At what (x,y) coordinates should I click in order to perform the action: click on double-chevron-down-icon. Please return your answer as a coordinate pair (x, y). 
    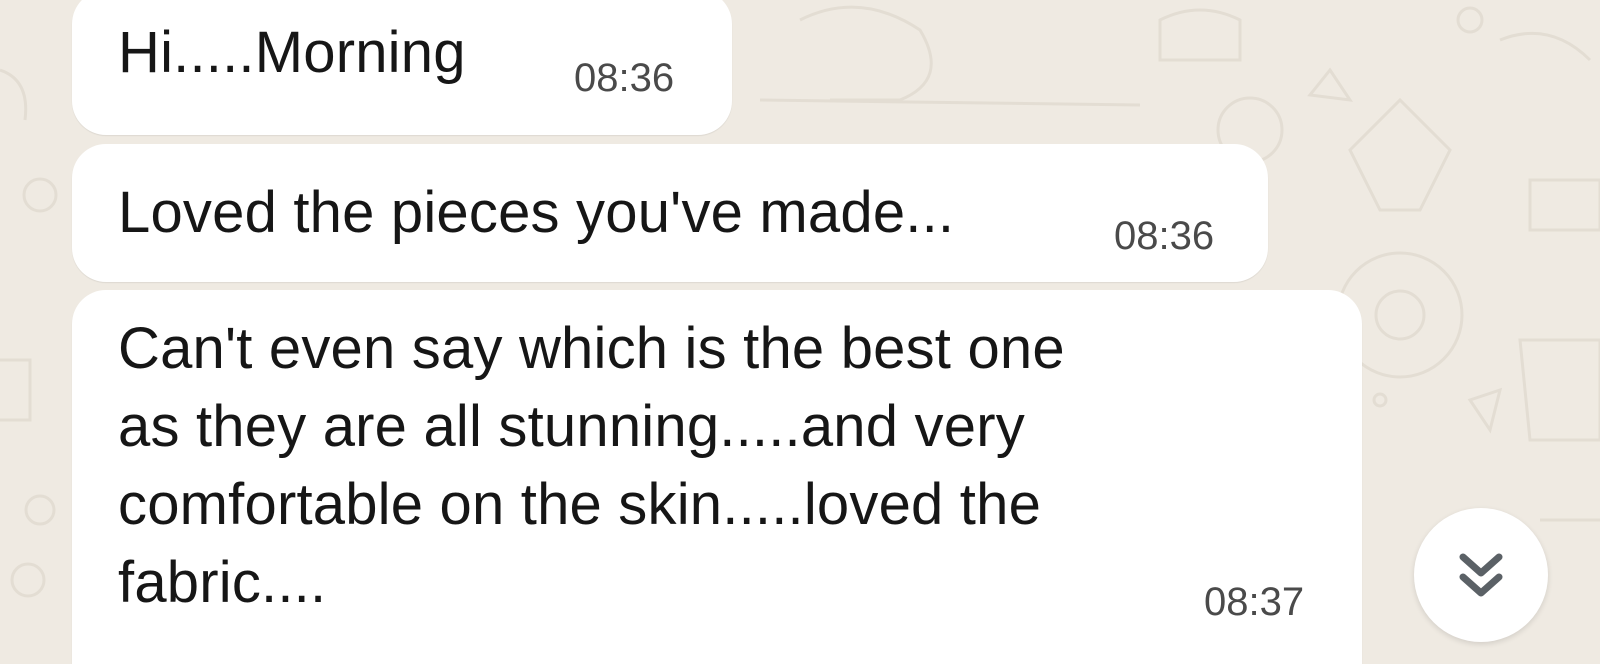
    Looking at the image, I should click on (1481, 575).